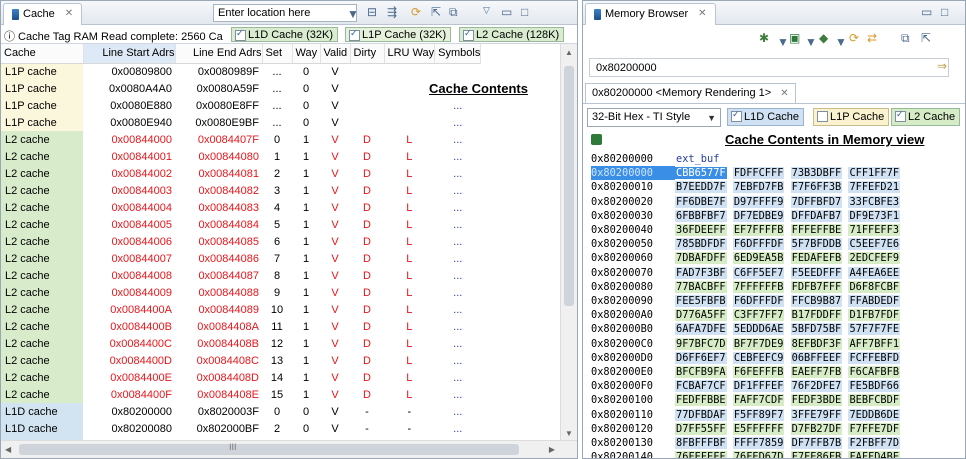  I want to click on memory-word: 06BFFEEF, so click(816, 357).